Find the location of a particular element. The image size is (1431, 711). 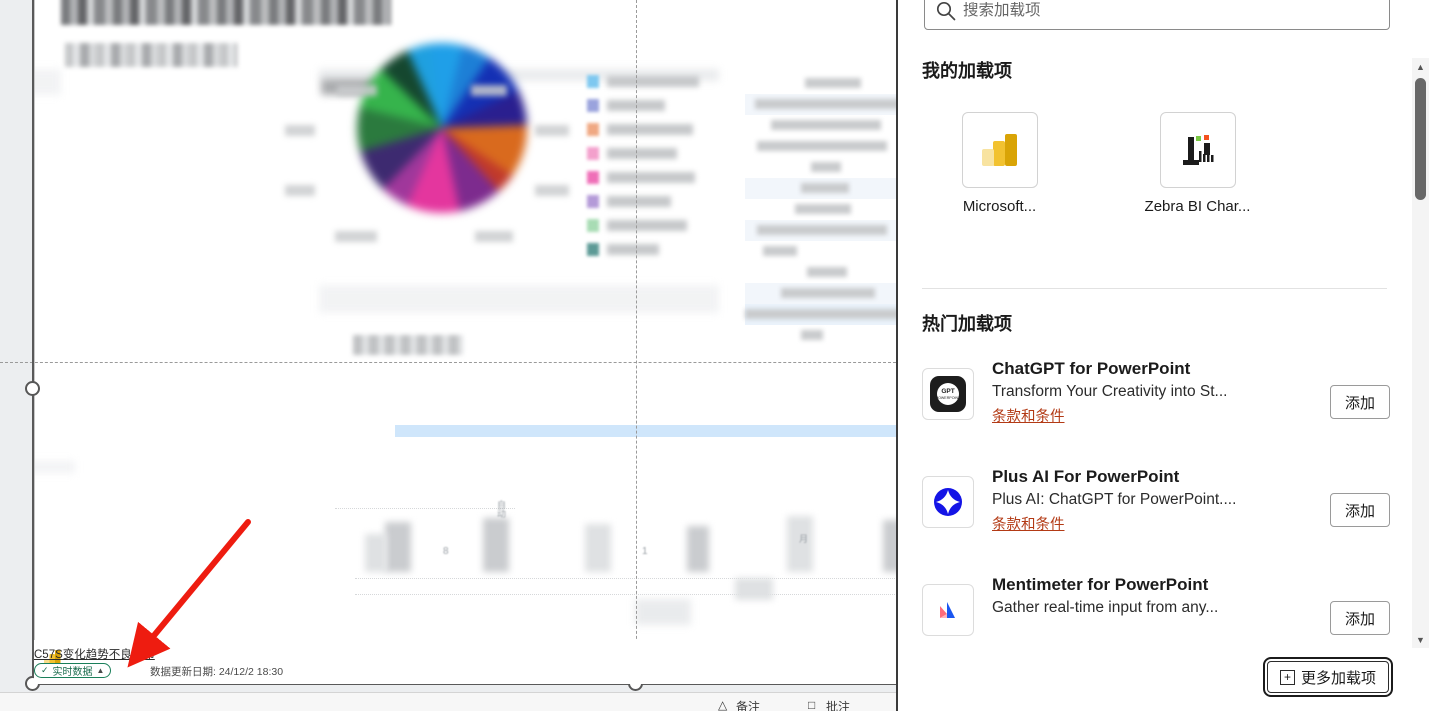

chart-axis-text-blurred: 月 is located at coordinates (803, 538).